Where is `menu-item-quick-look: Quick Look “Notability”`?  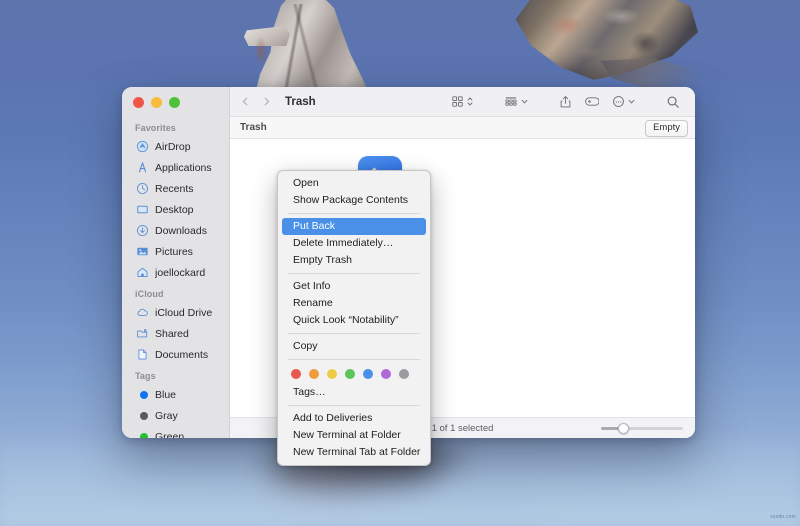 menu-item-quick-look: Quick Look “Notability” is located at coordinates (354, 320).